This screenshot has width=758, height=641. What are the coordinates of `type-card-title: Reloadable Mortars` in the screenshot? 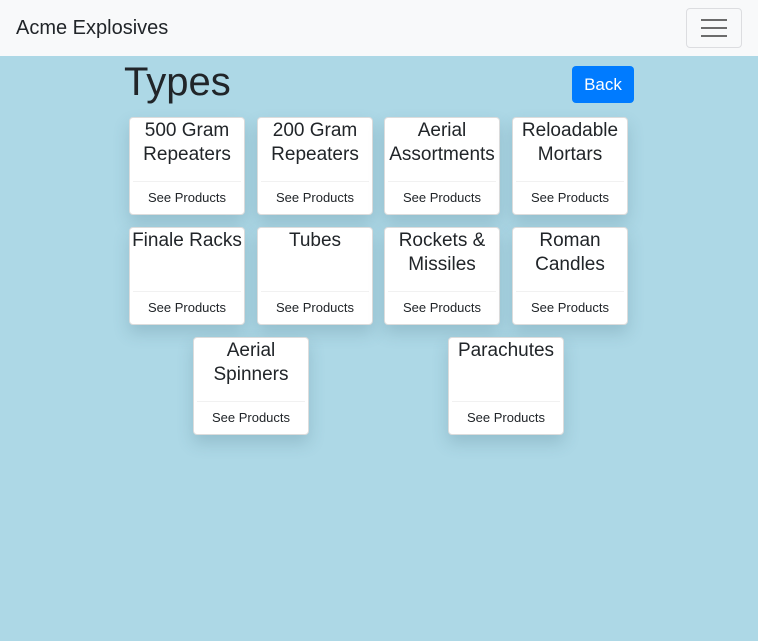 It's located at (570, 142).